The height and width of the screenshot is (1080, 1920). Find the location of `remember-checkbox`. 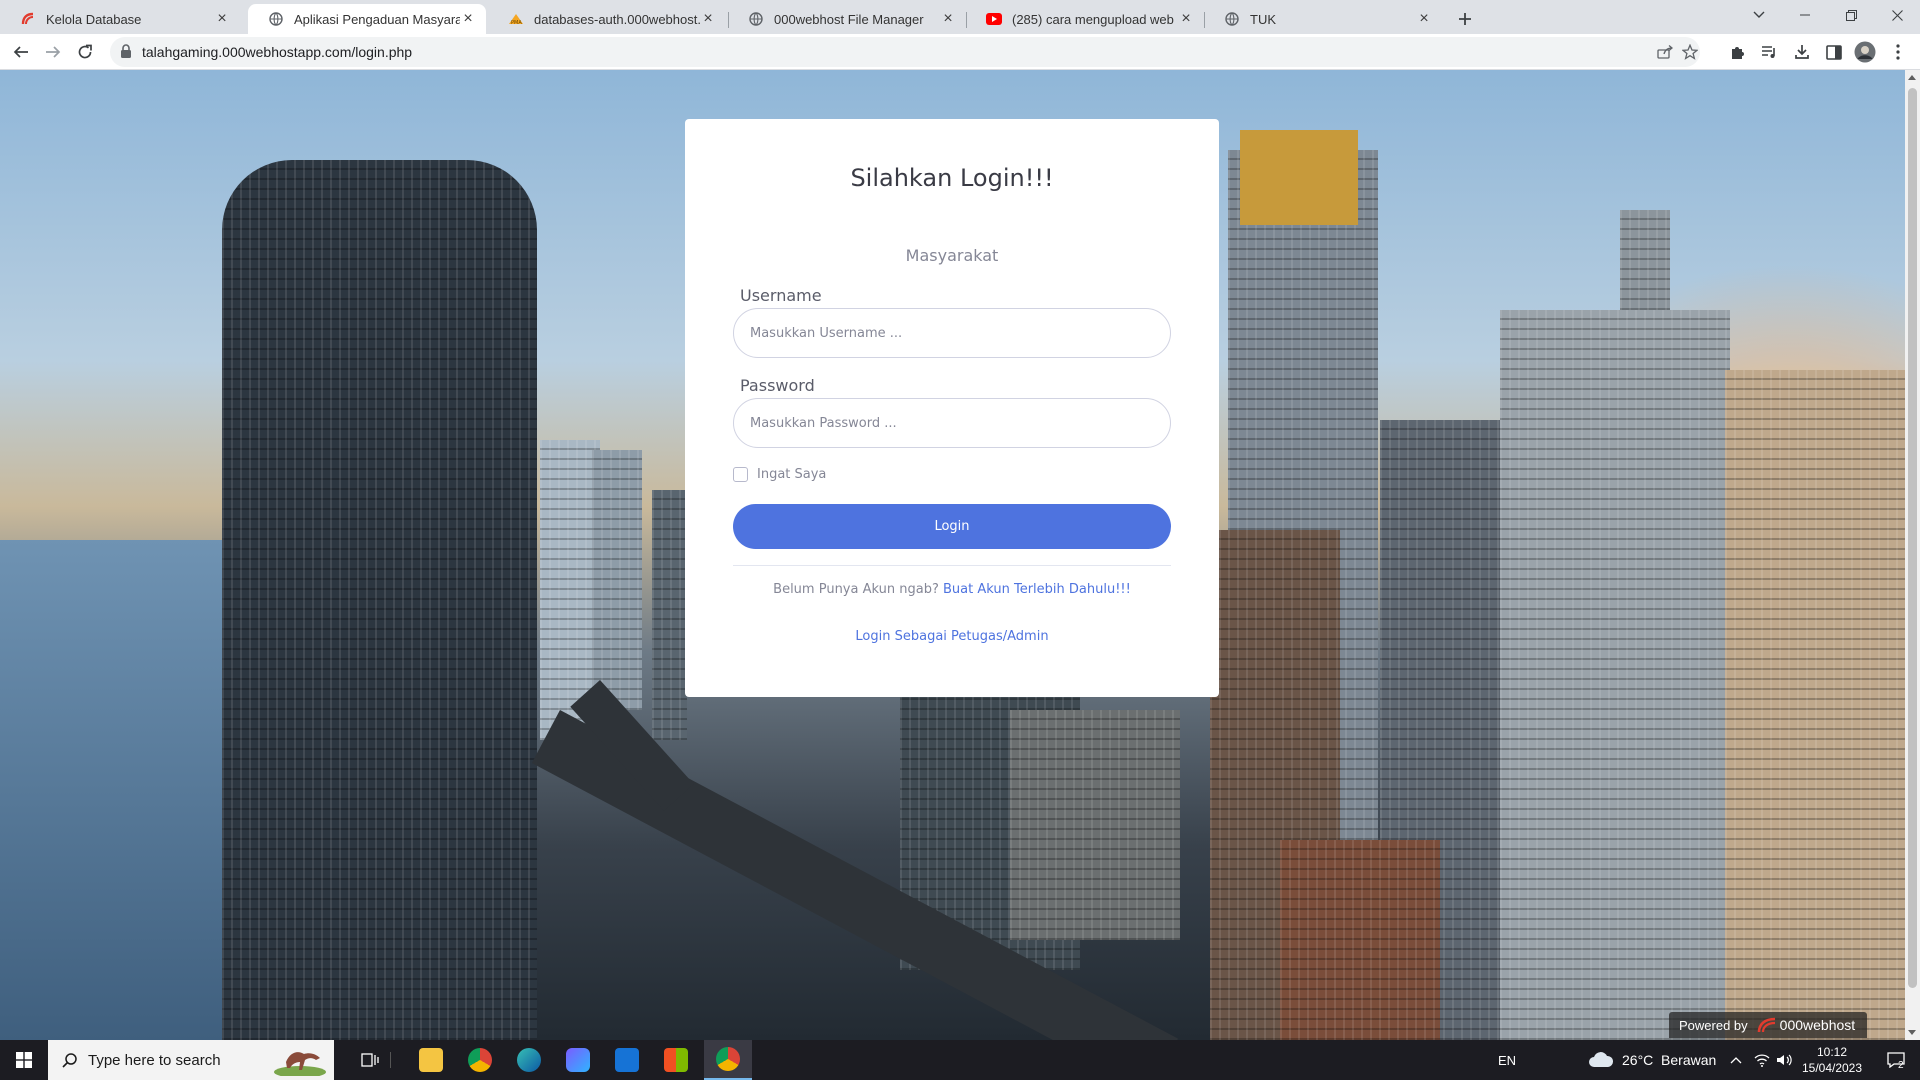

remember-checkbox is located at coordinates (740, 474).